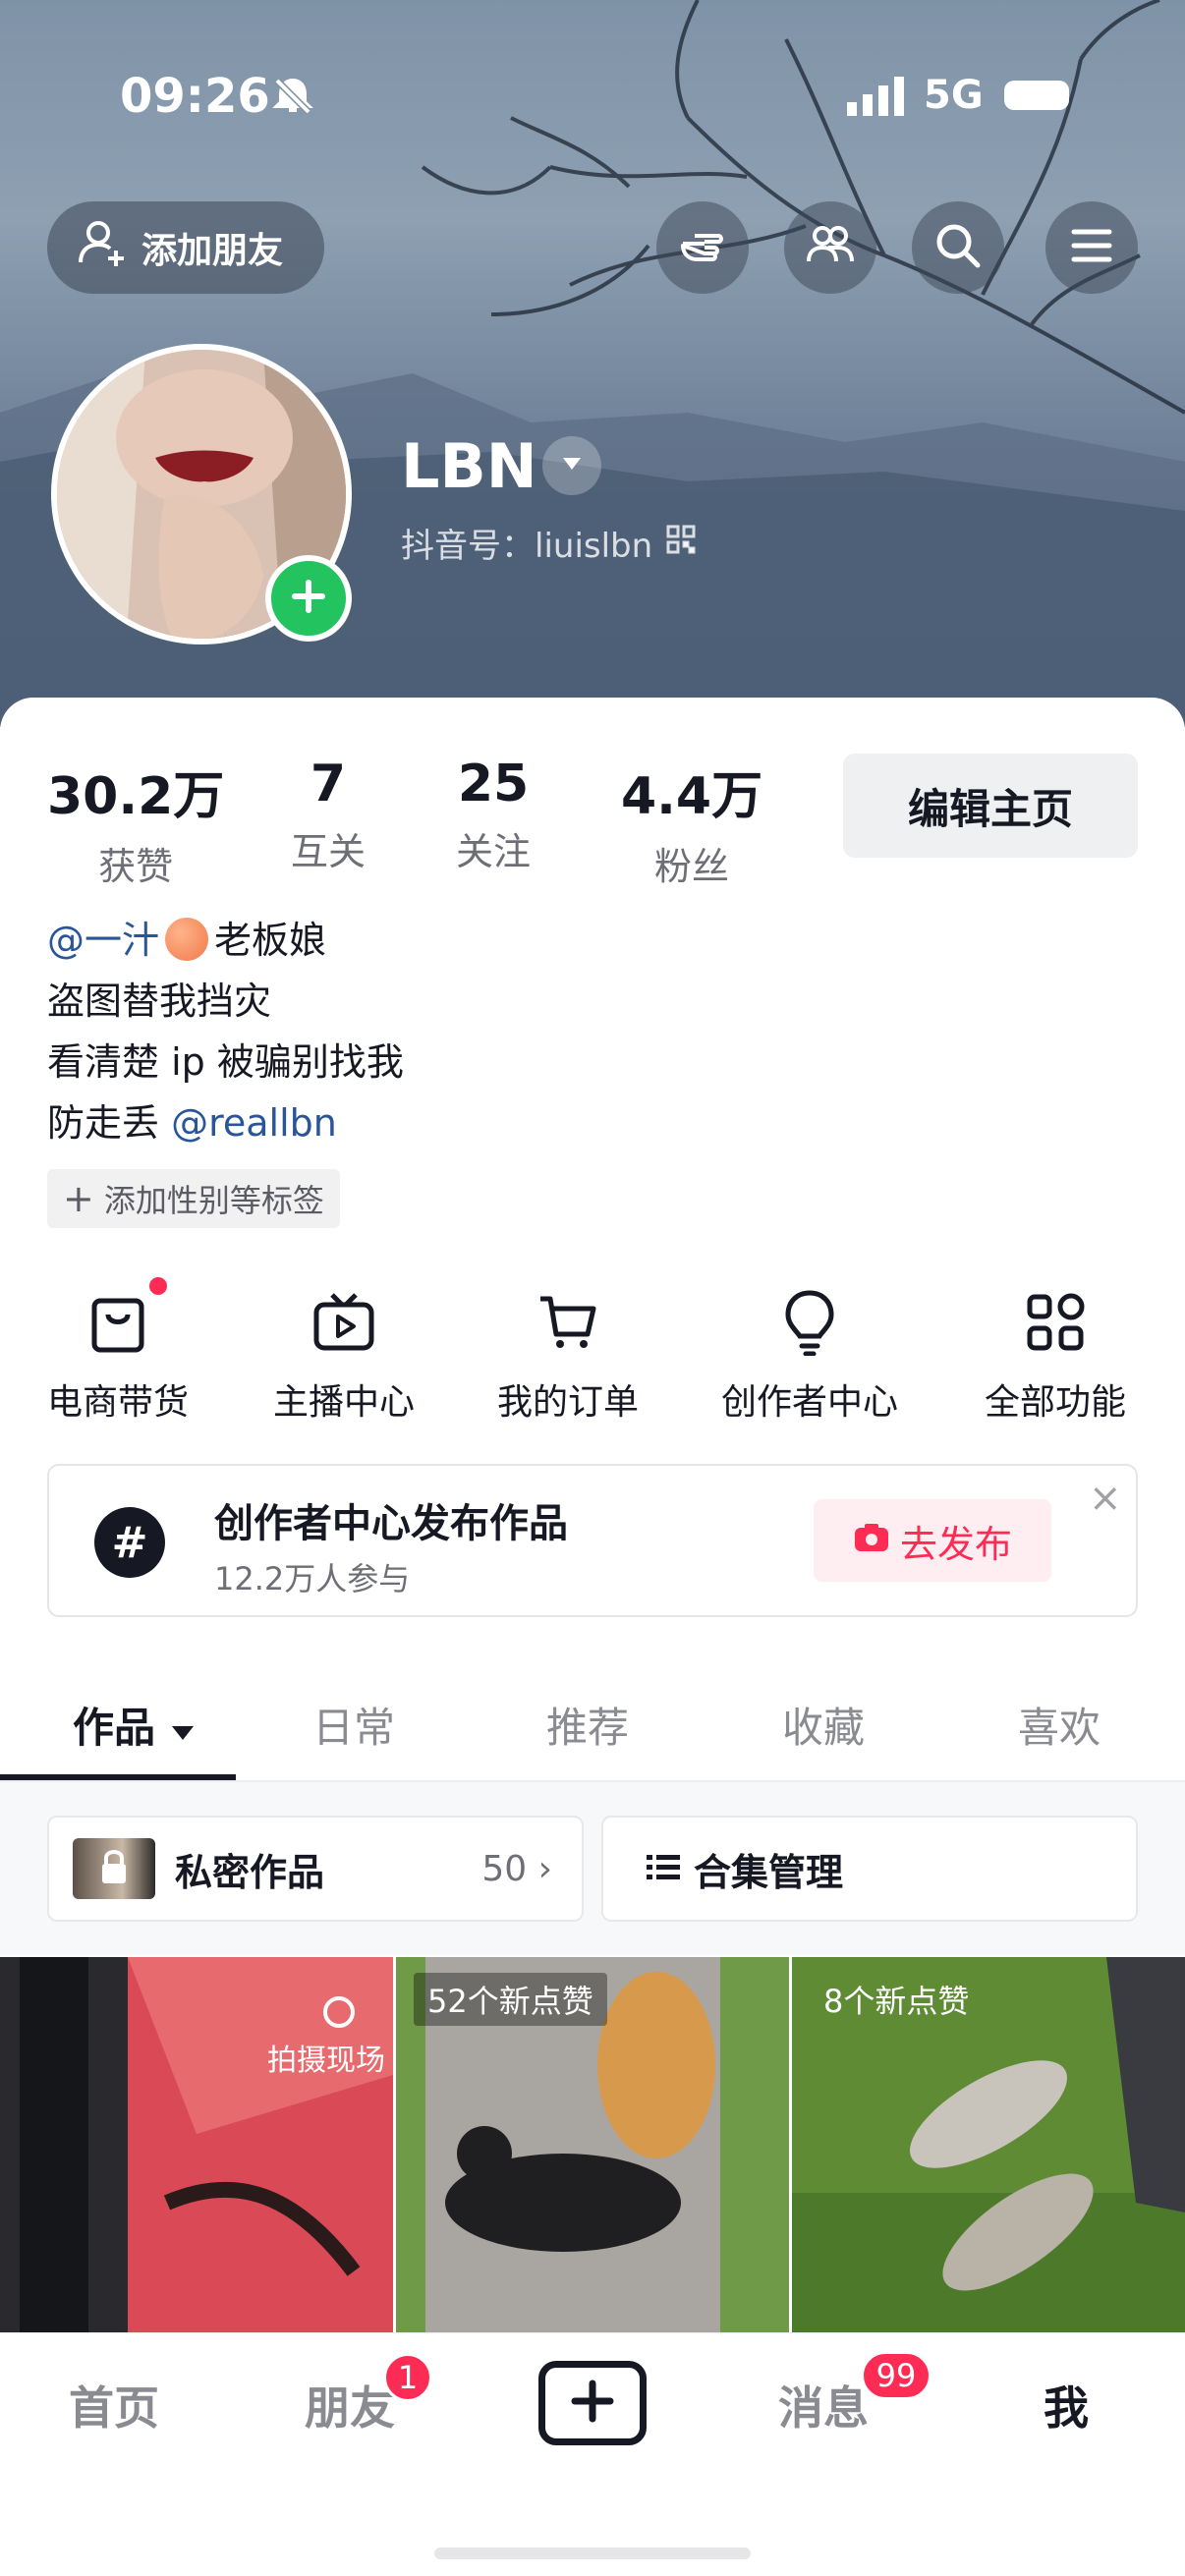 The height and width of the screenshot is (2576, 1185). I want to click on search-icon, so click(958, 247).